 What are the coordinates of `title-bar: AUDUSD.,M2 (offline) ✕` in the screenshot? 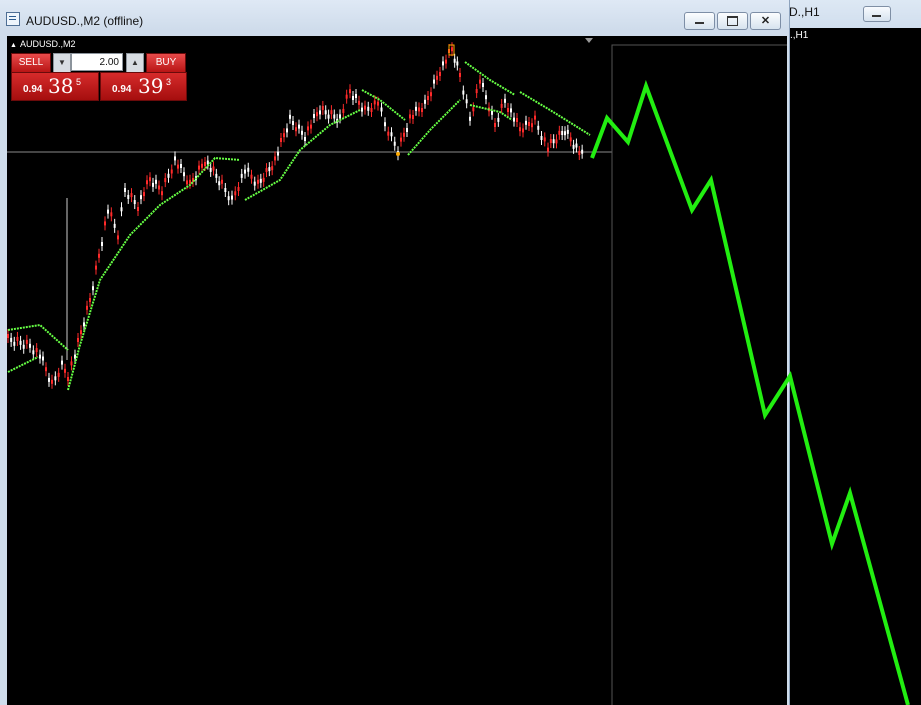 It's located at (394, 17).